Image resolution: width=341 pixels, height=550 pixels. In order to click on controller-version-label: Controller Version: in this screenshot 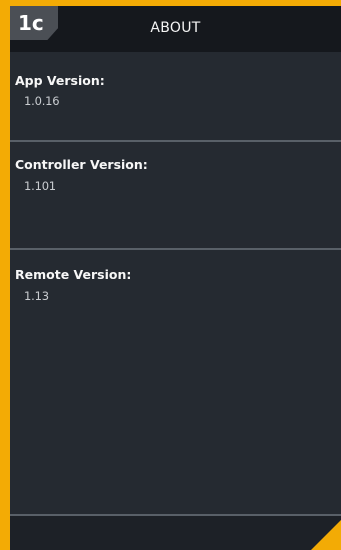, I will do `click(81, 164)`.